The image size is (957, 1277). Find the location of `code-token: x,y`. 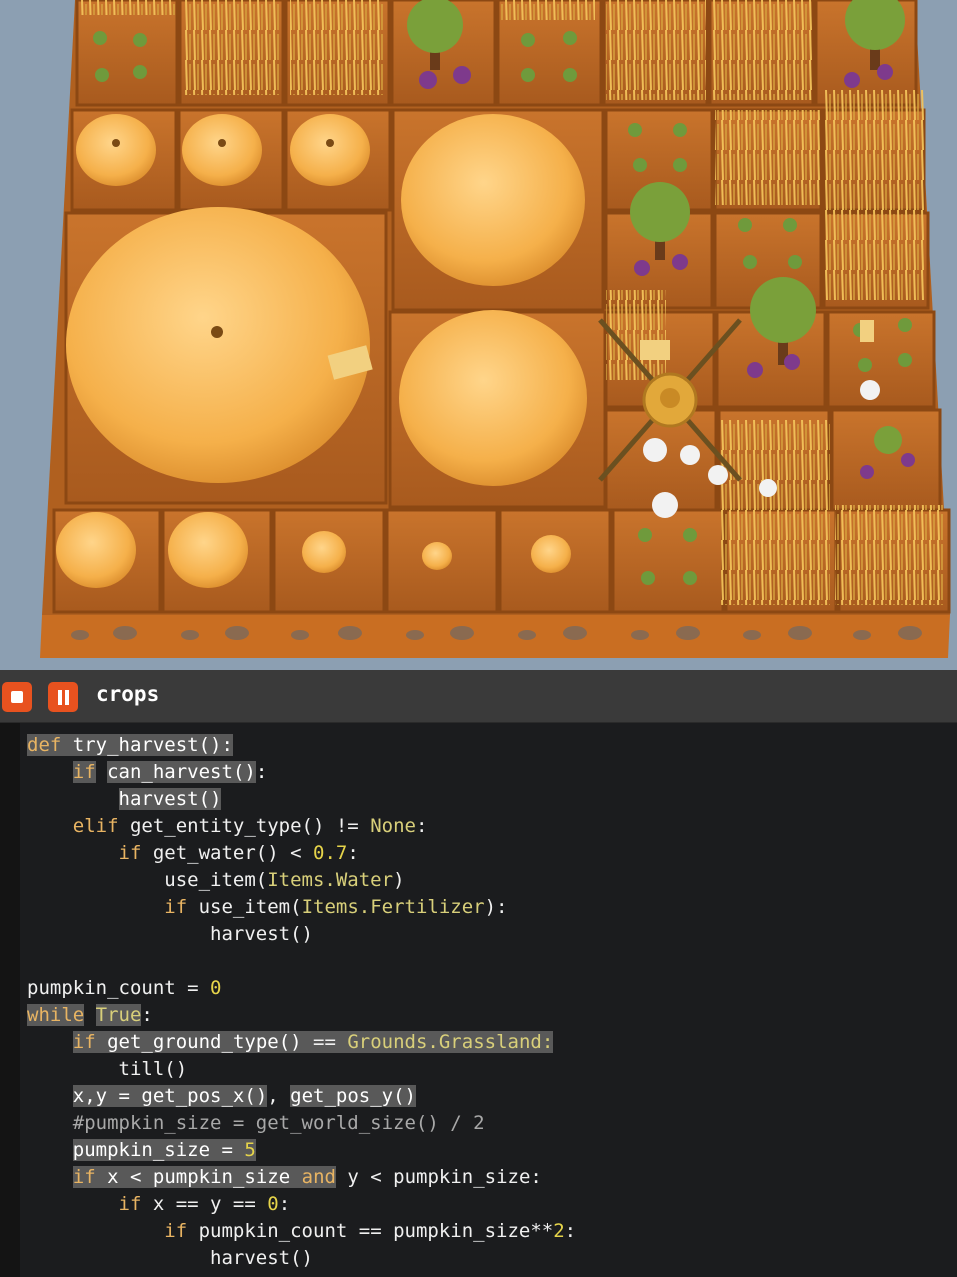

code-token: x,y is located at coordinates (90, 1096).